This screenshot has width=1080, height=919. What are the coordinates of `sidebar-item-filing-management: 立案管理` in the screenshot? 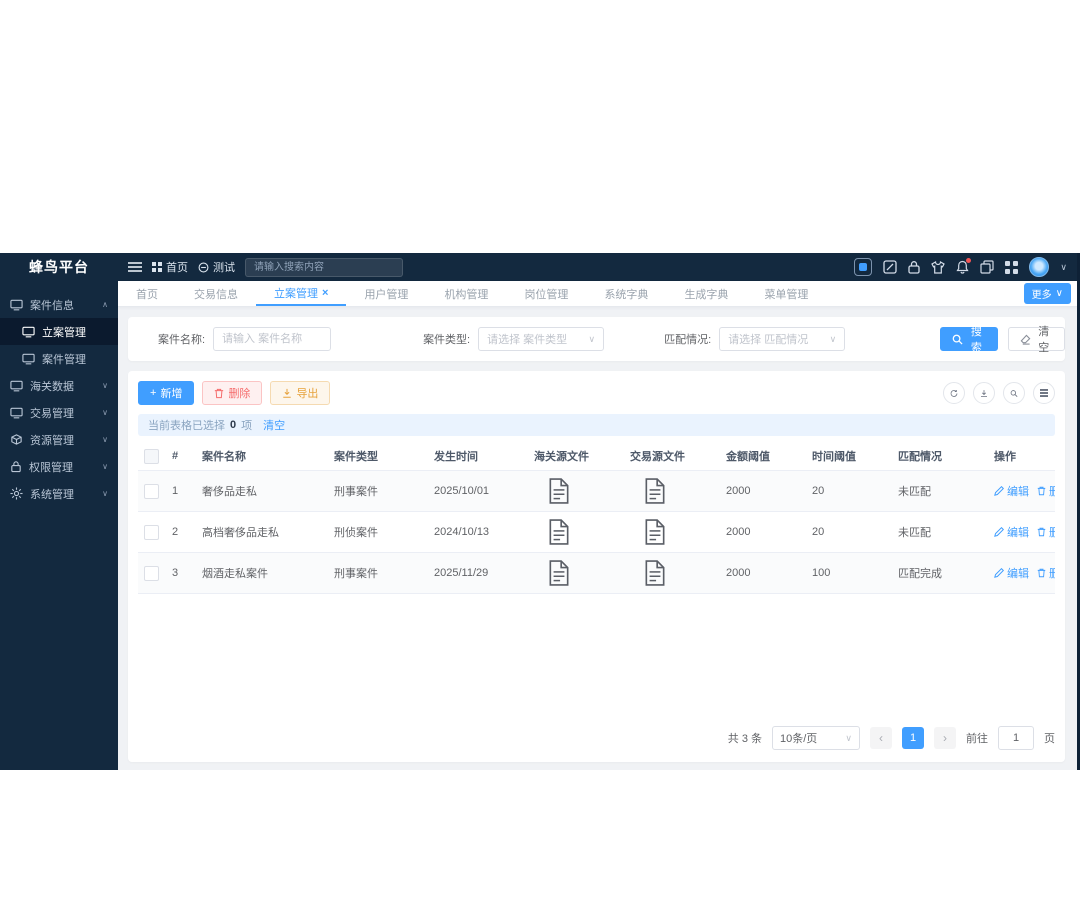 It's located at (59, 331).